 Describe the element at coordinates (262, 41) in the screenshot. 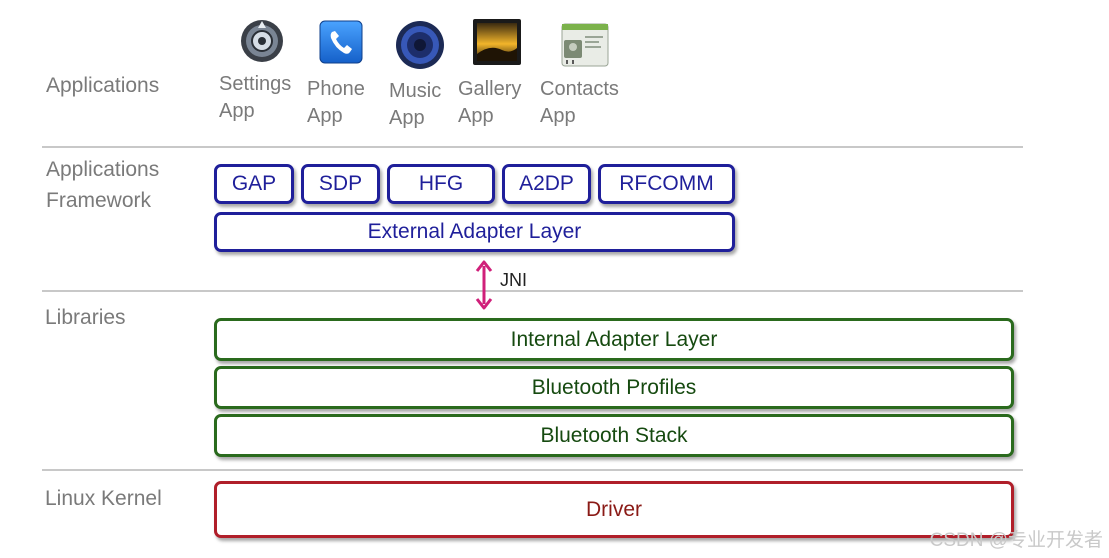

I see `settings-icon` at that location.